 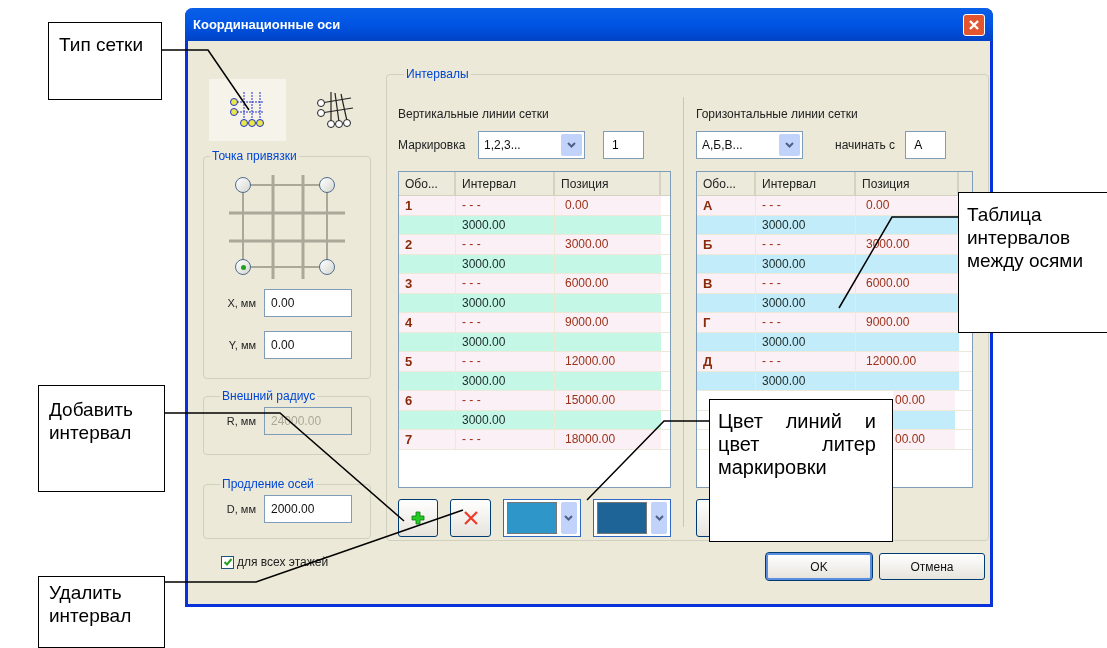 What do you see at coordinates (241, 303) in the screenshot?
I see `field-label: X, мм` at bounding box center [241, 303].